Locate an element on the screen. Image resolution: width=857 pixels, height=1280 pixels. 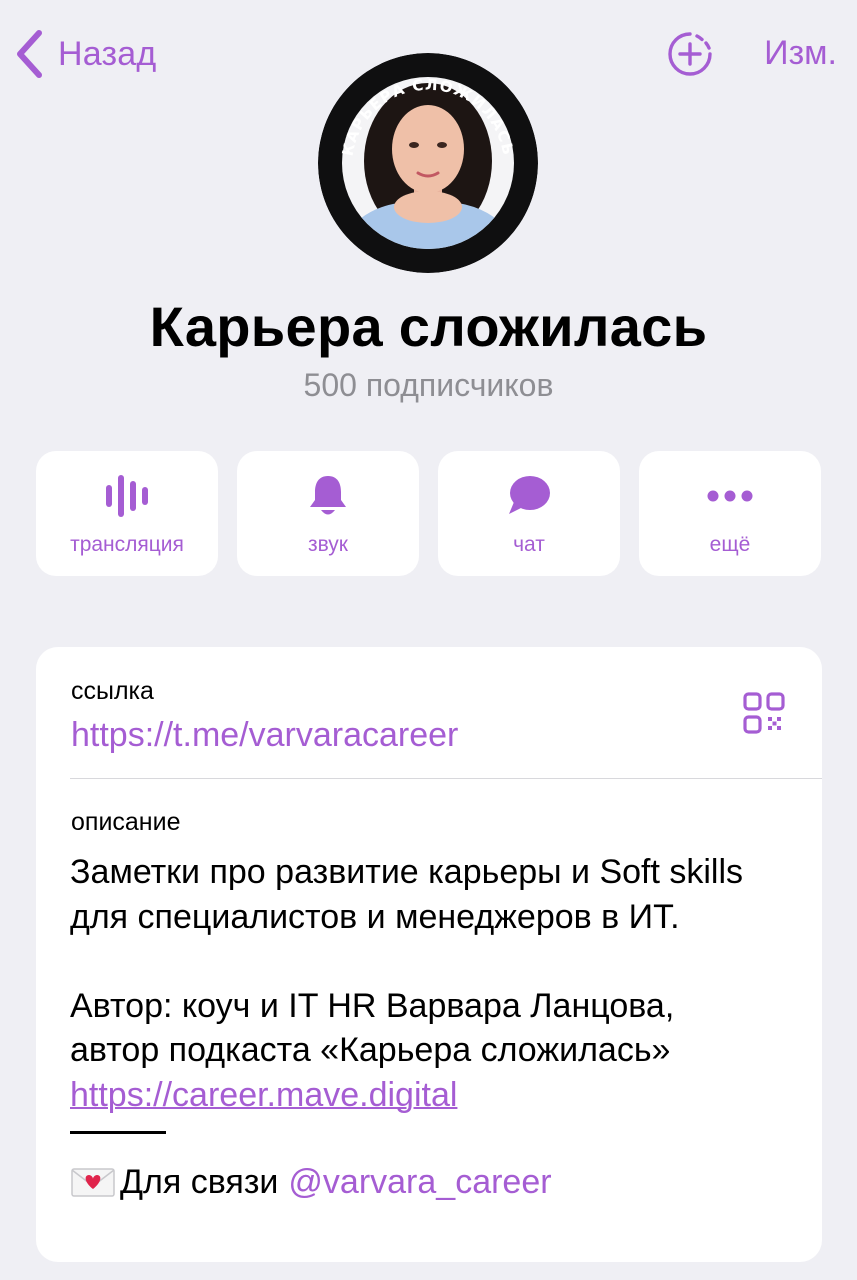
description-separator is located at coordinates (118, 1132).